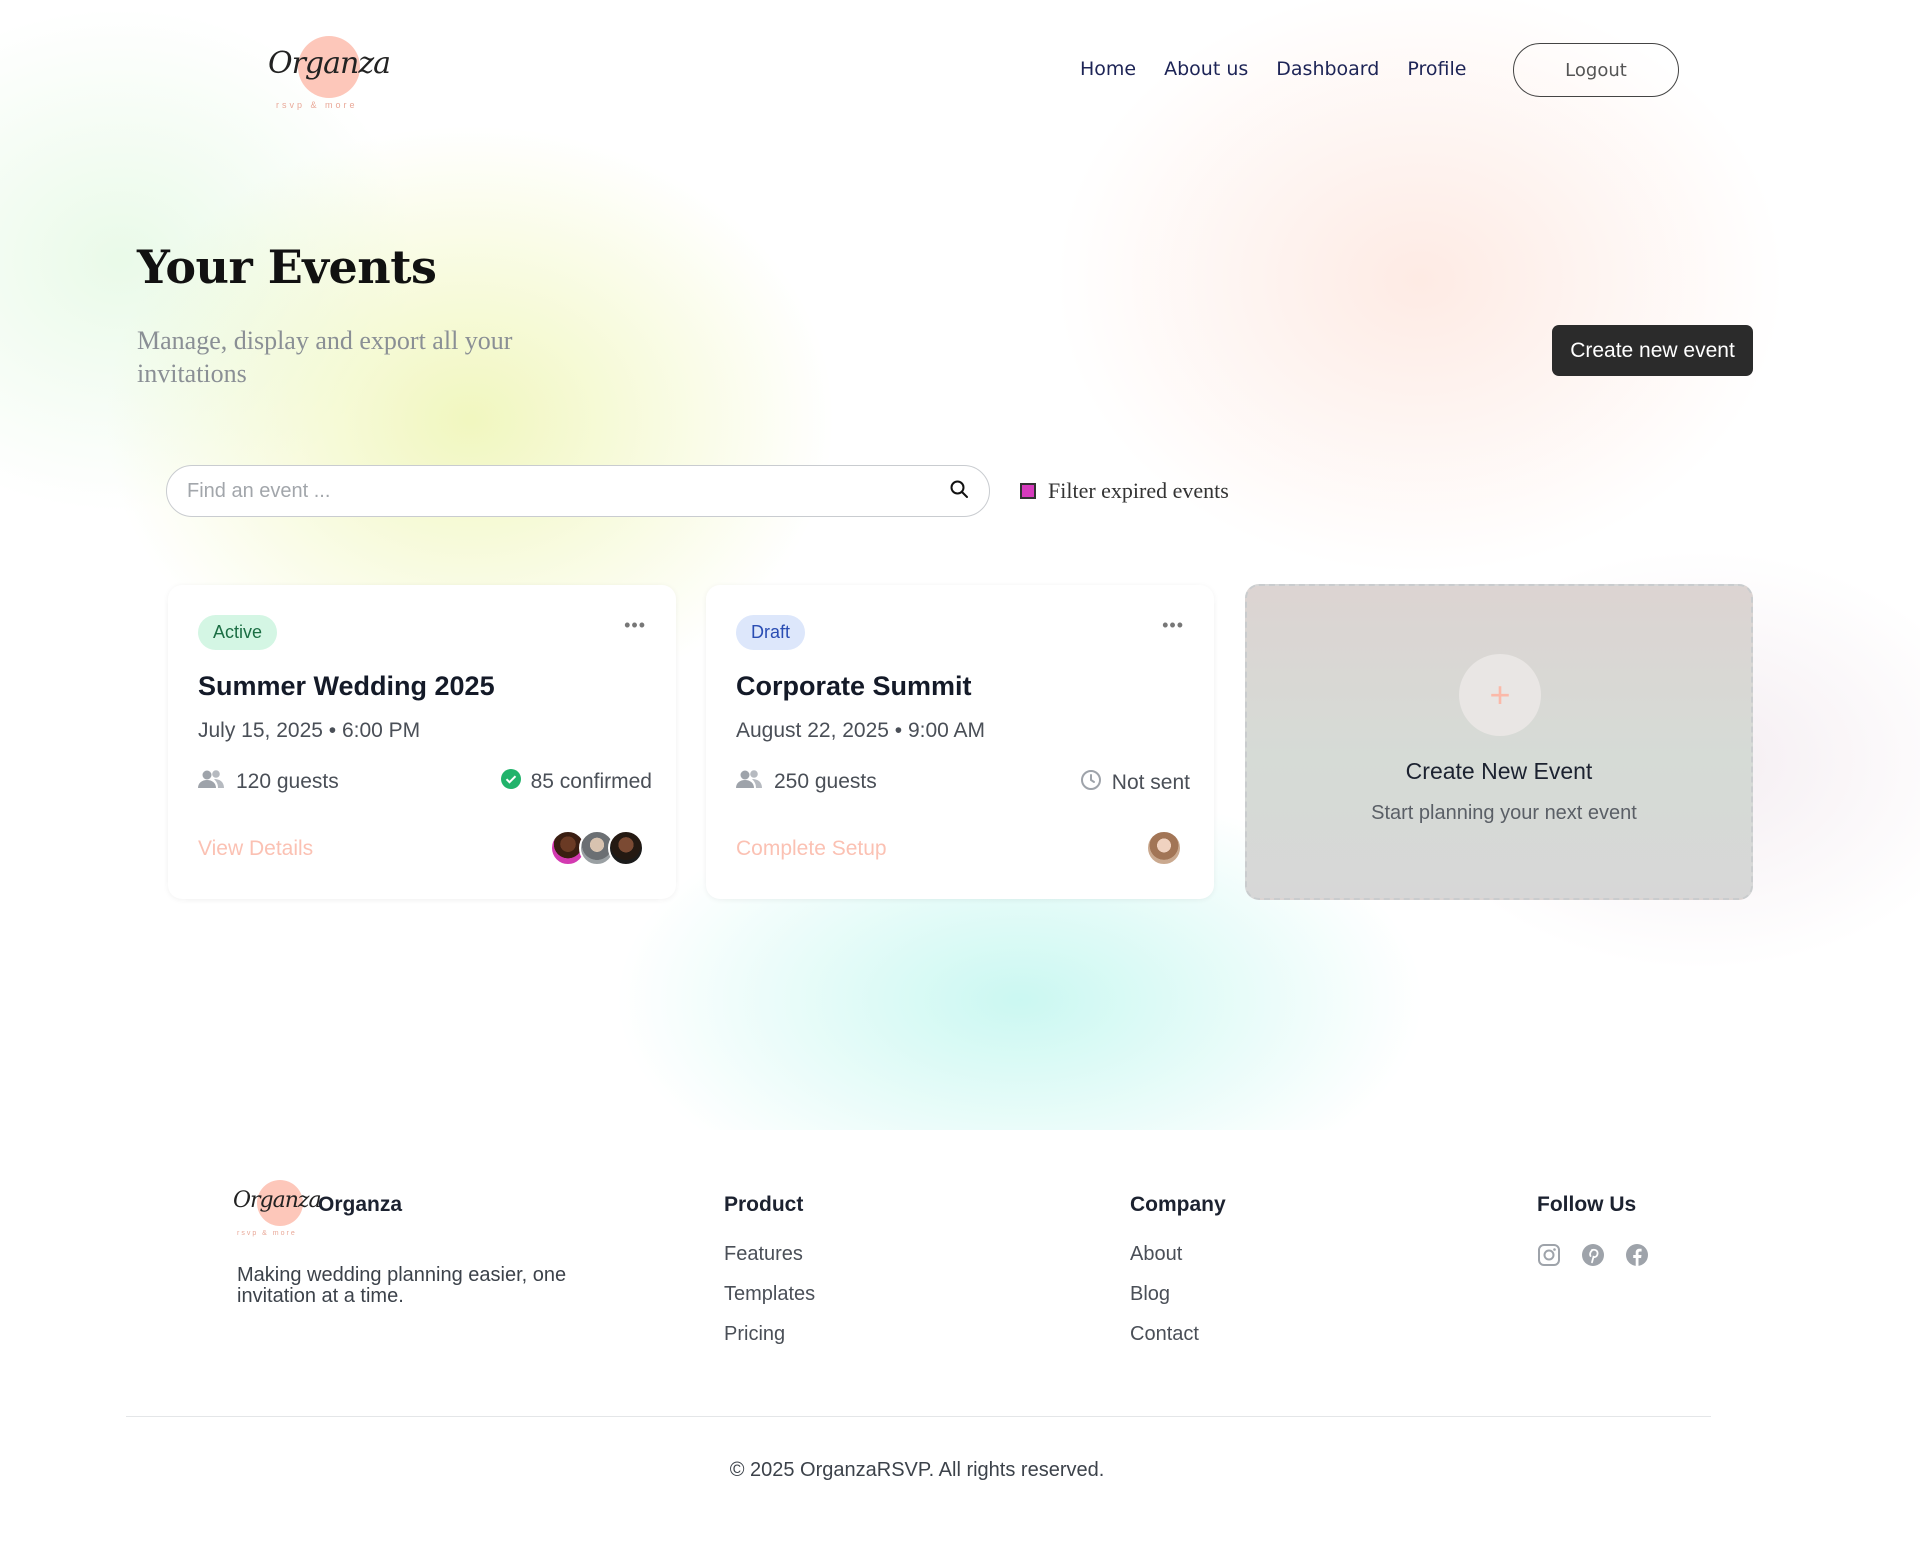 This screenshot has width=1920, height=1549. I want to click on nav-profile: Profile, so click(1436, 69).